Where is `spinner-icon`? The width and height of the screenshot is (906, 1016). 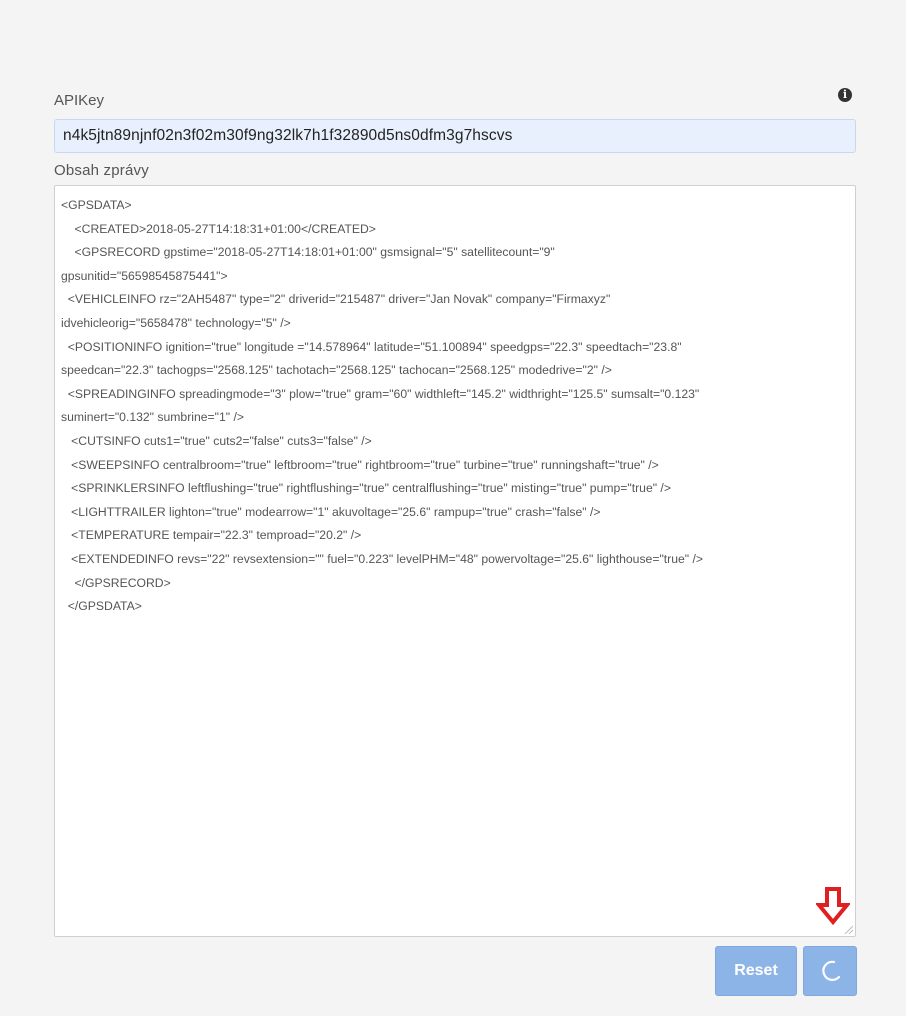
spinner-icon is located at coordinates (831, 970).